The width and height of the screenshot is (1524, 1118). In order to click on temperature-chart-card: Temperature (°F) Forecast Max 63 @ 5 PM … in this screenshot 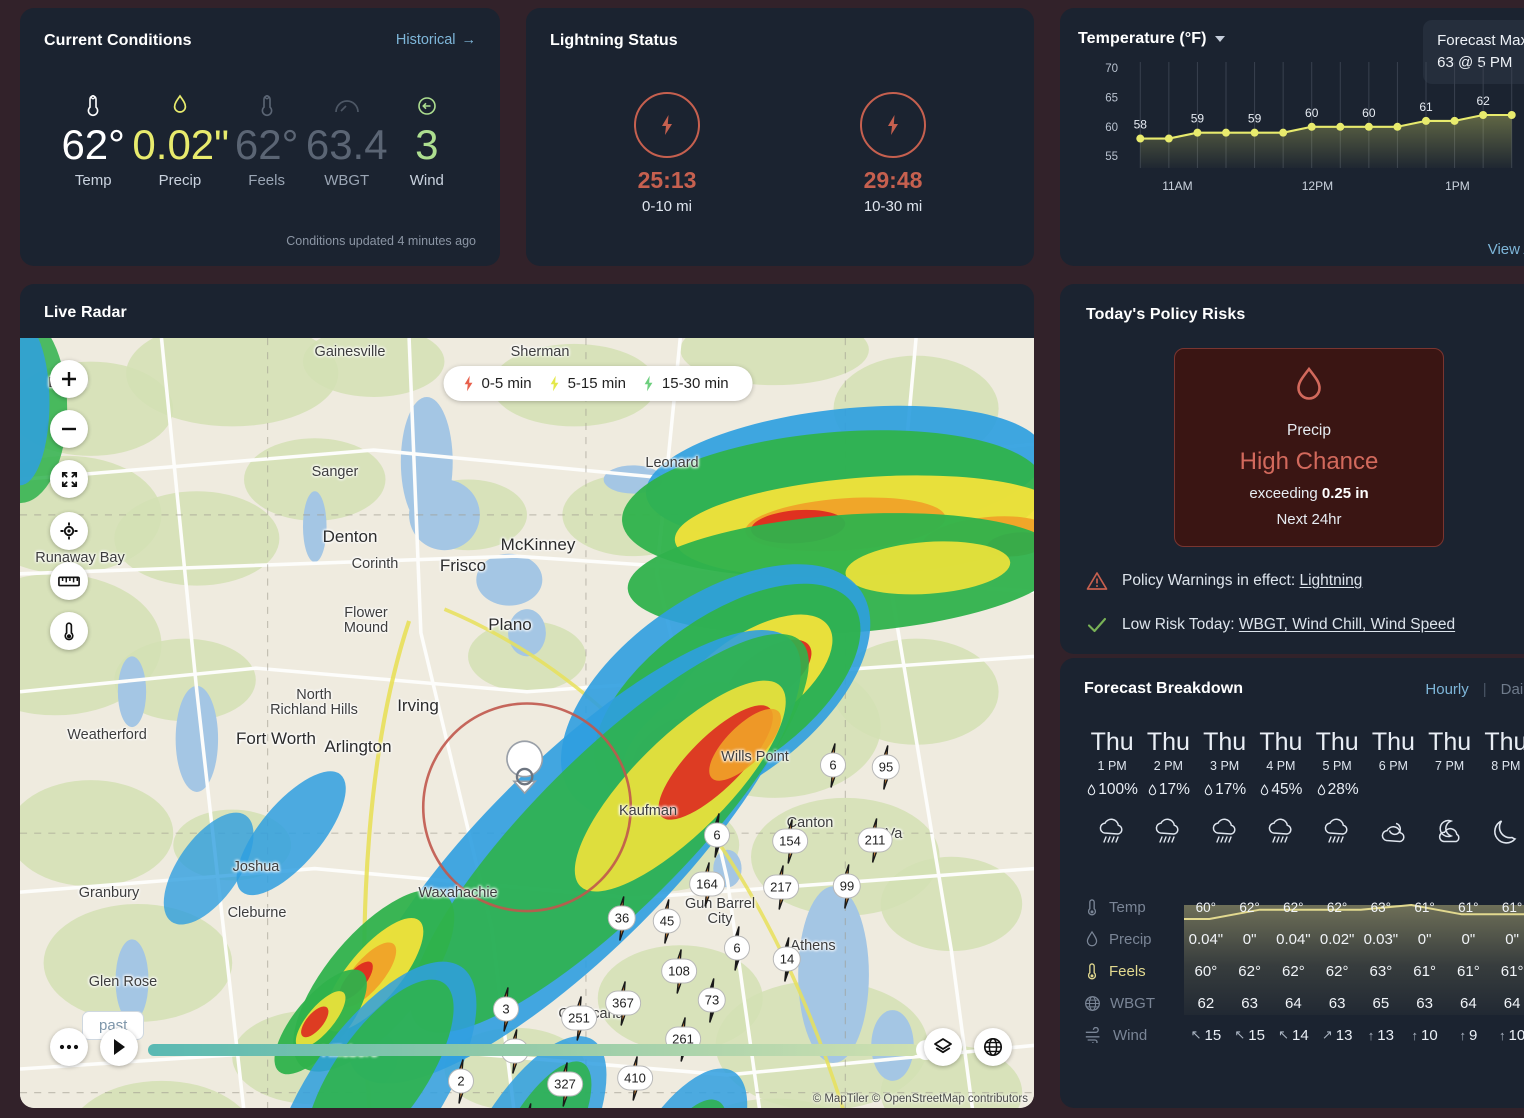, I will do `click(1292, 137)`.